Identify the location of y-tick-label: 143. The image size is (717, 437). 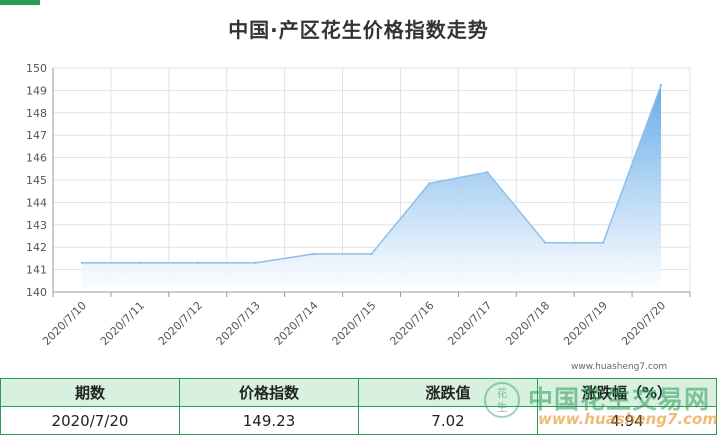
(36, 225).